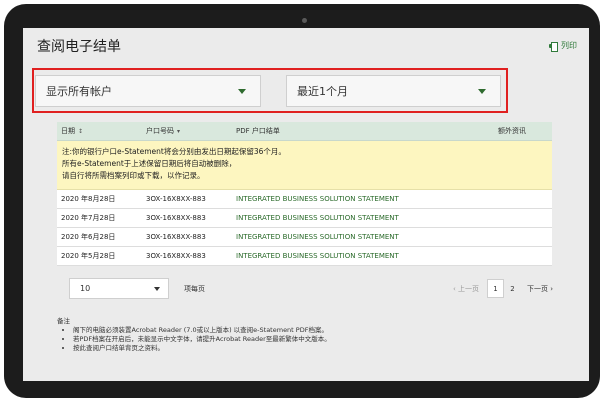 The image size is (604, 401). I want to click on print-button: 列印, so click(563, 46).